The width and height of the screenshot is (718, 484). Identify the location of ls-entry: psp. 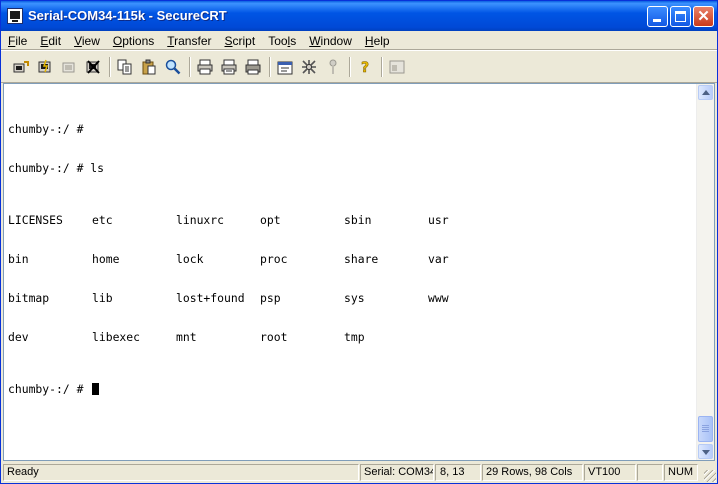
(270, 298).